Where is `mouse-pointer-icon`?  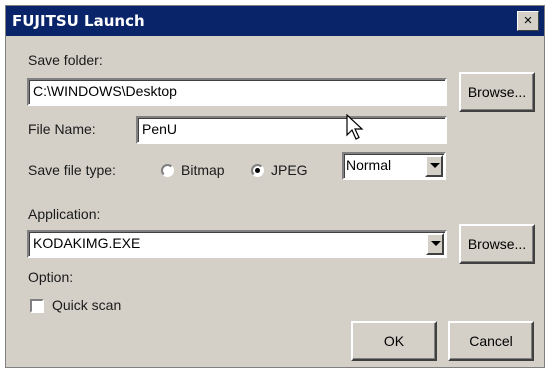
mouse-pointer-icon is located at coordinates (355, 127).